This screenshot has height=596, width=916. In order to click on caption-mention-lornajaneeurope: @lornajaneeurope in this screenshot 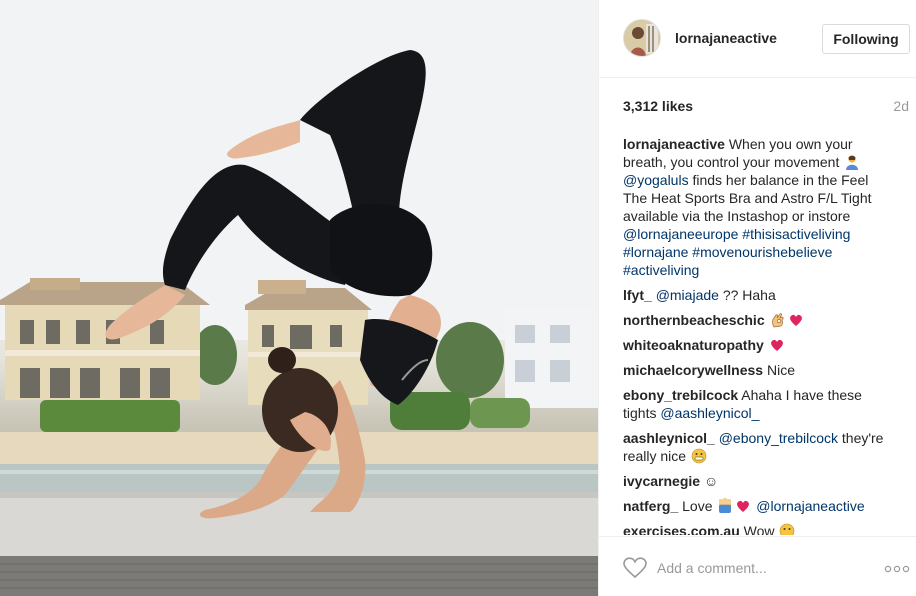, I will do `click(680, 234)`.